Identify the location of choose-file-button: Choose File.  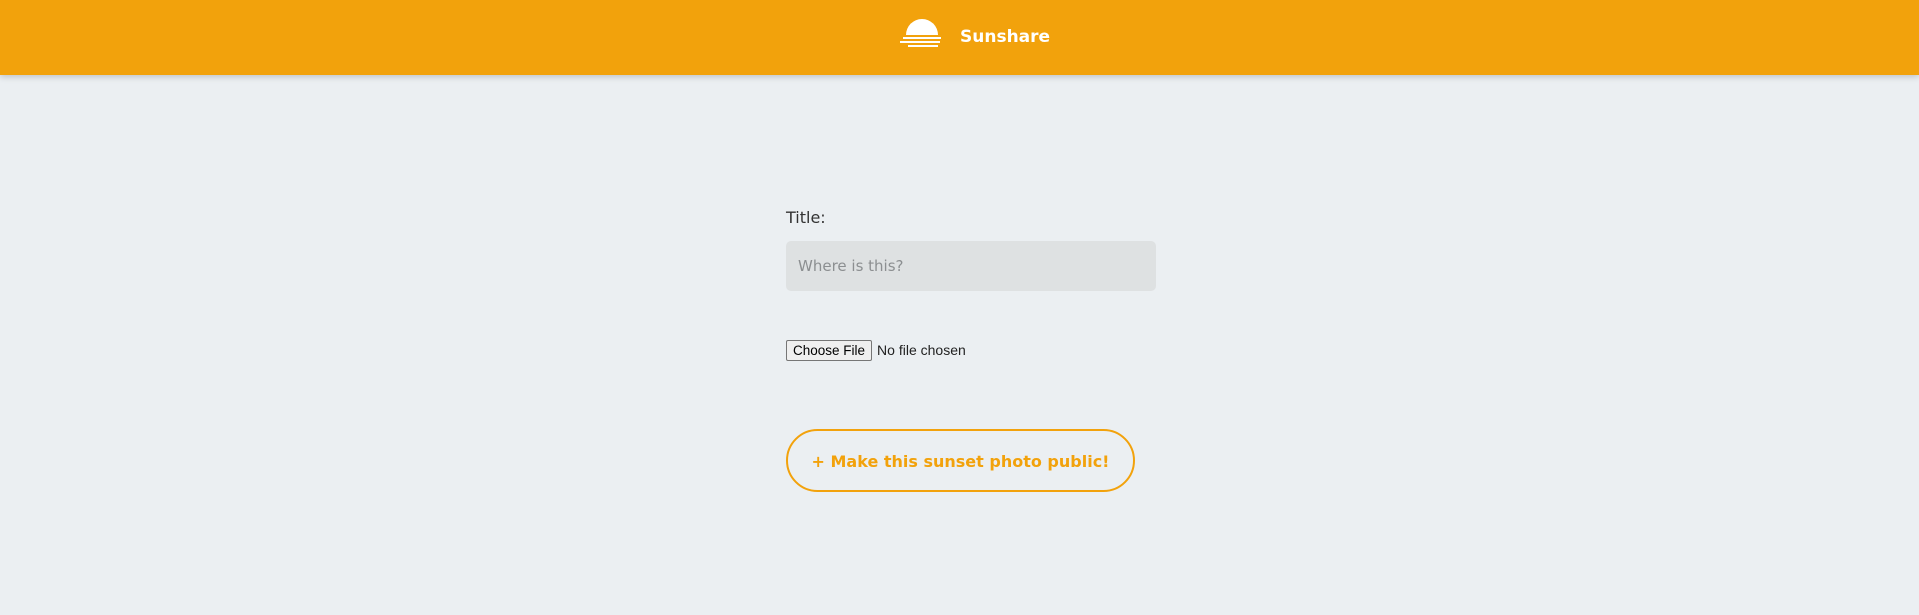
(829, 350).